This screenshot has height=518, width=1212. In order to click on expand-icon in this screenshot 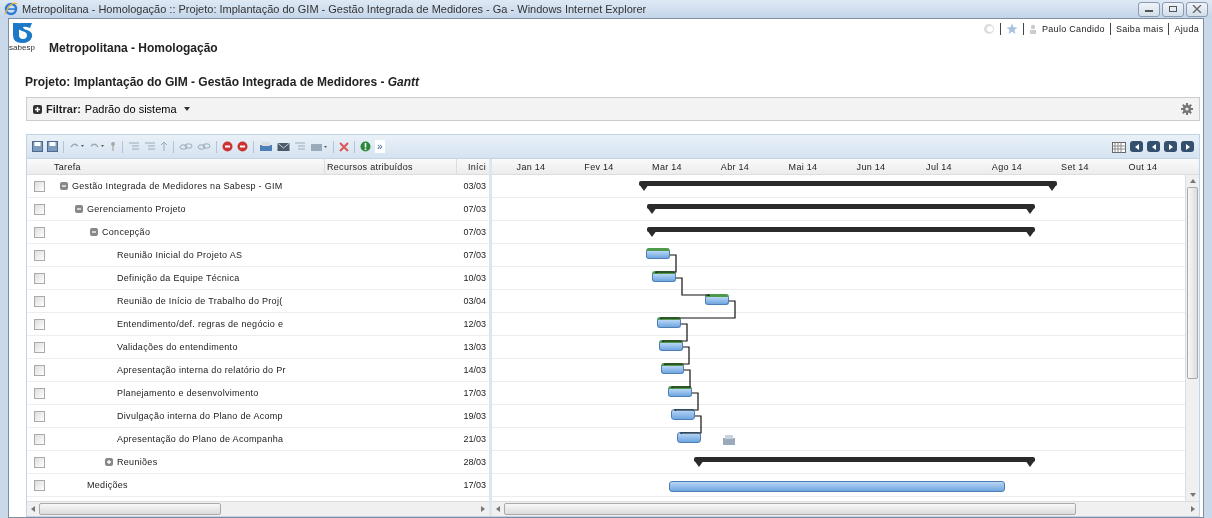, I will do `click(37, 109)`.